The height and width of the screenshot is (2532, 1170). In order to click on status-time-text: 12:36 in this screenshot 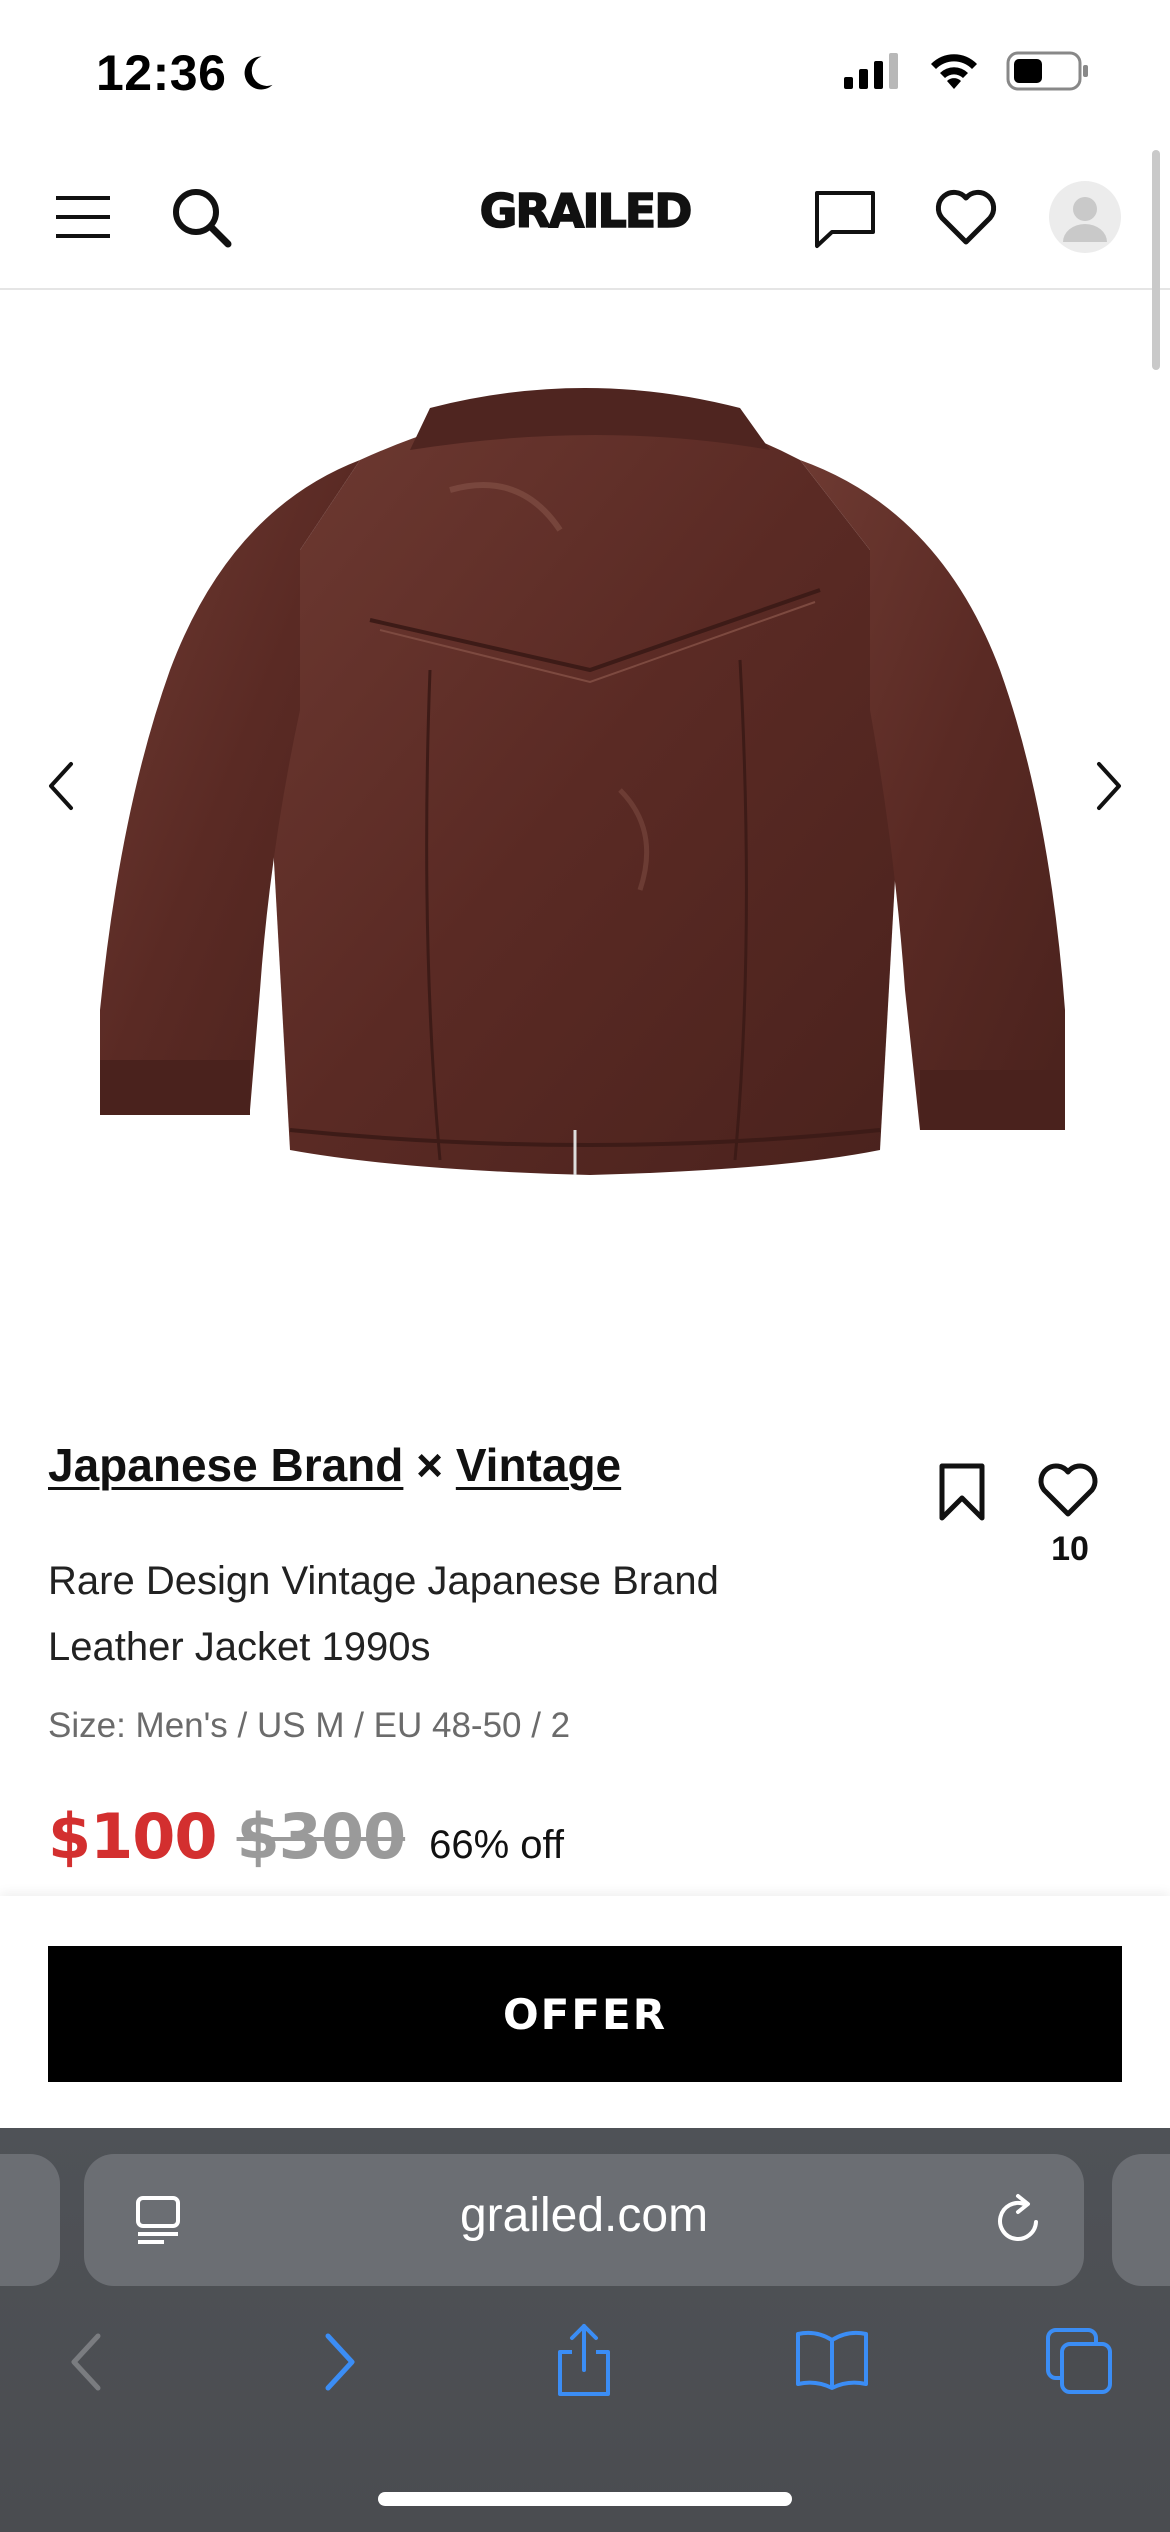, I will do `click(161, 73)`.